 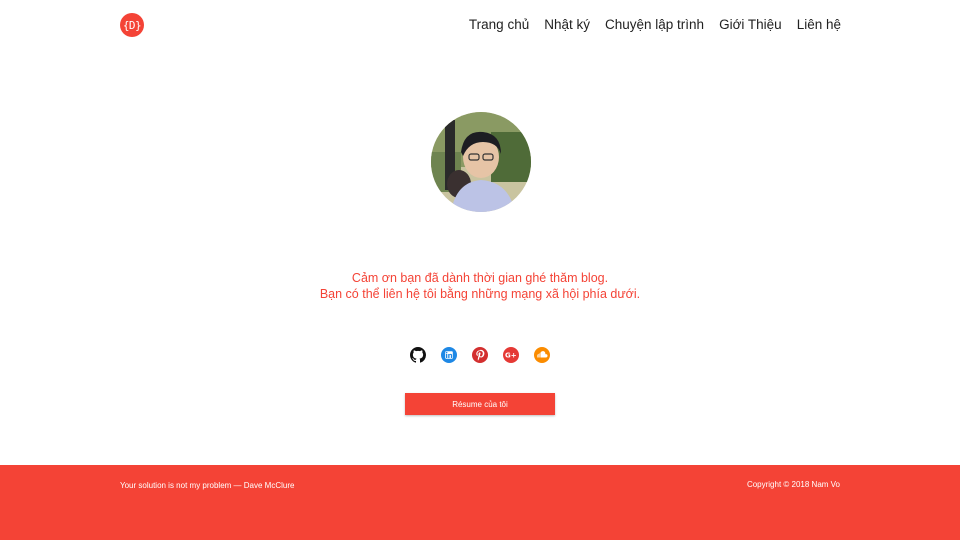 I want to click on nav-item-programming: Chuyện lập trình, so click(x=654, y=25).